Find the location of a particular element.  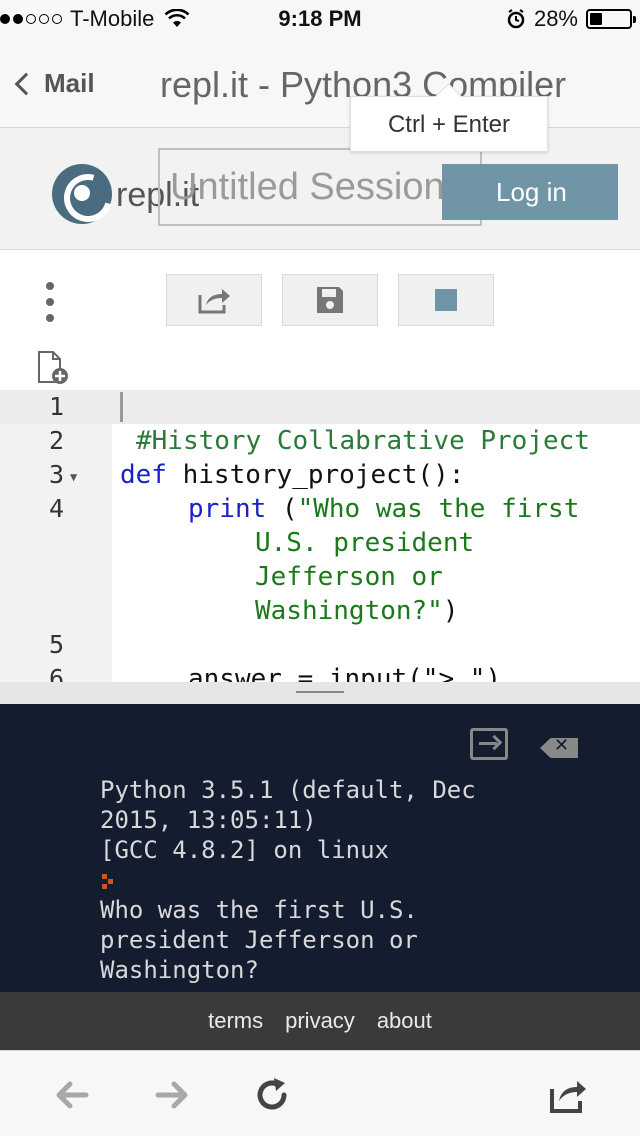

code-line-print: print ("Who was the first is located at coordinates (383, 509).